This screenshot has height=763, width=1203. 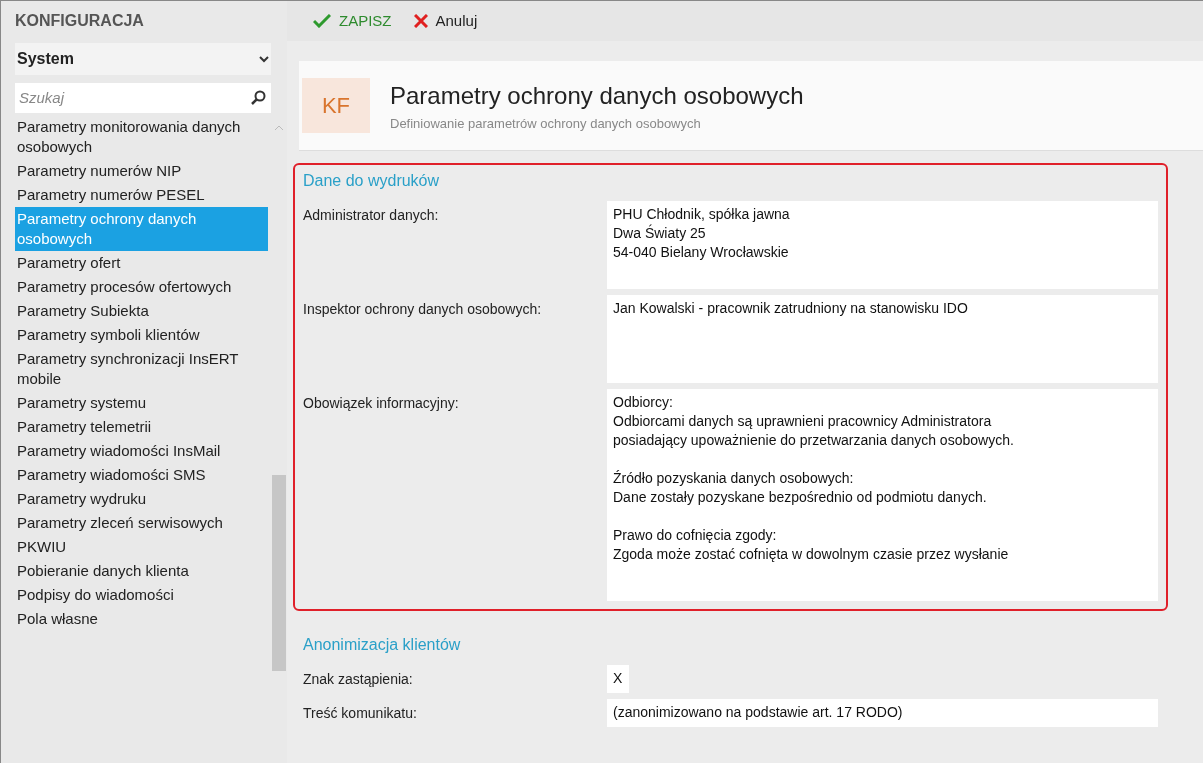 I want to click on text-field: Jan Kowalski - pracownik zatrudniony na stanowisku IDO, so click(x=882, y=339).